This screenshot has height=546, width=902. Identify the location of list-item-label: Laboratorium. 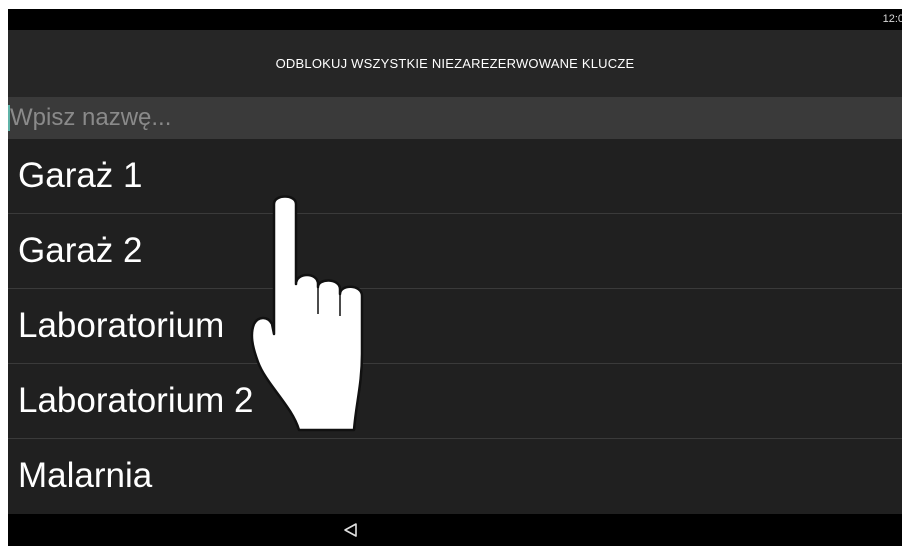
(121, 325).